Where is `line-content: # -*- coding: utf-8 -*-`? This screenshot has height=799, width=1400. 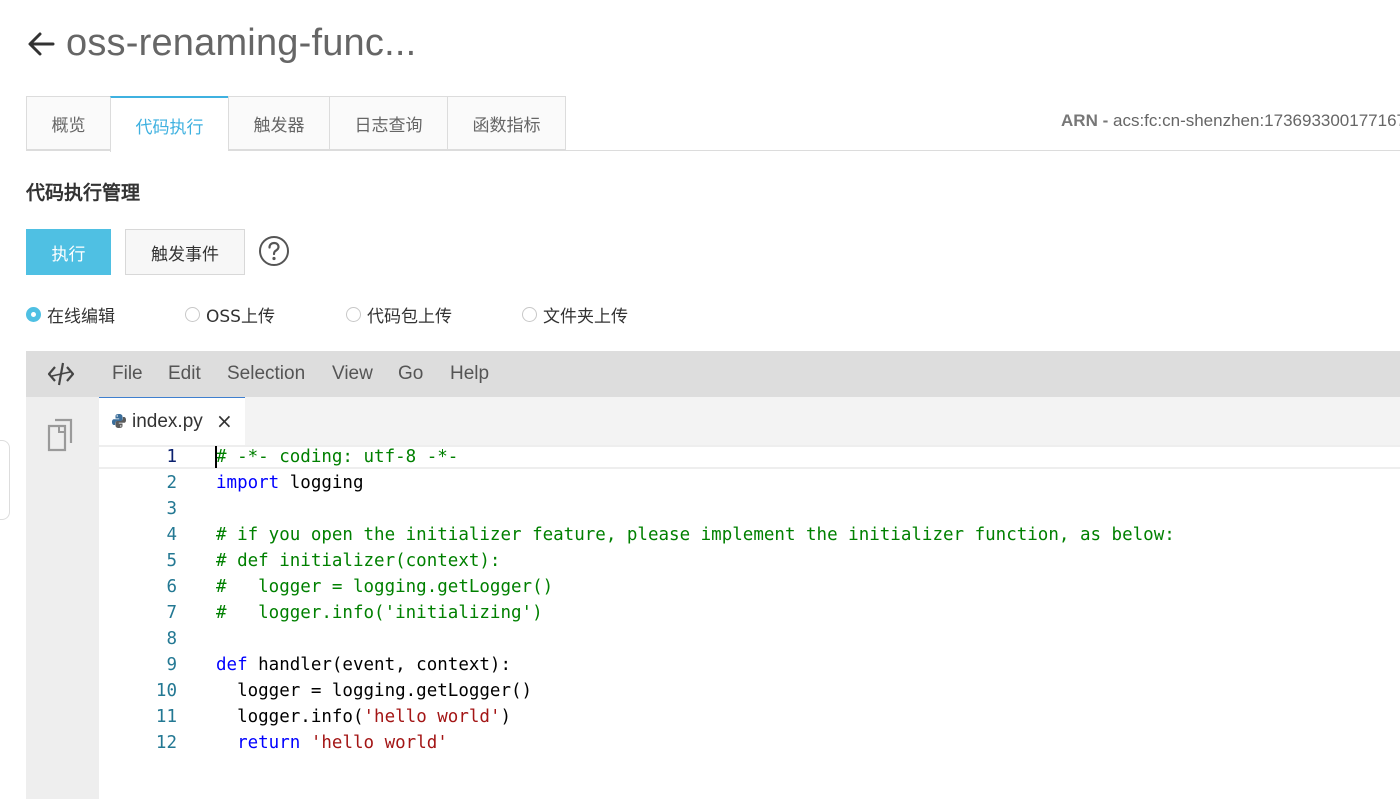 line-content: # -*- coding: utf-8 -*- is located at coordinates (337, 457).